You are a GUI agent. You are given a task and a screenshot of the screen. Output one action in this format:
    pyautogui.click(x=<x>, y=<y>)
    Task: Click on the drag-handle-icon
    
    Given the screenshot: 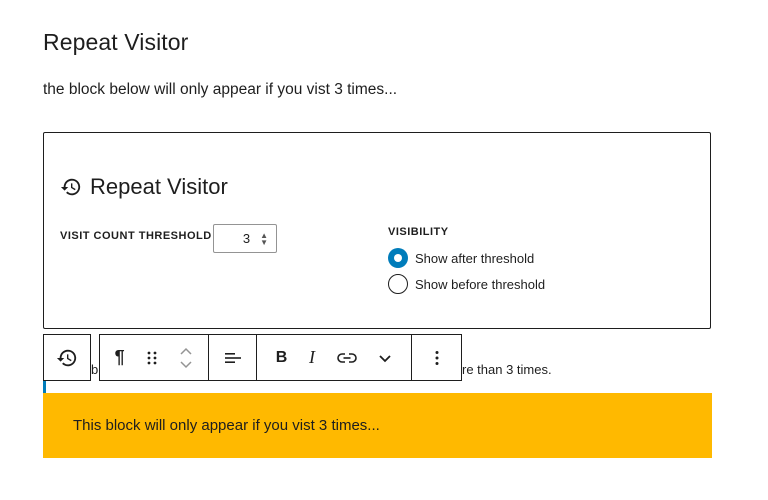 What is the action you would take?
    pyautogui.click(x=152, y=357)
    